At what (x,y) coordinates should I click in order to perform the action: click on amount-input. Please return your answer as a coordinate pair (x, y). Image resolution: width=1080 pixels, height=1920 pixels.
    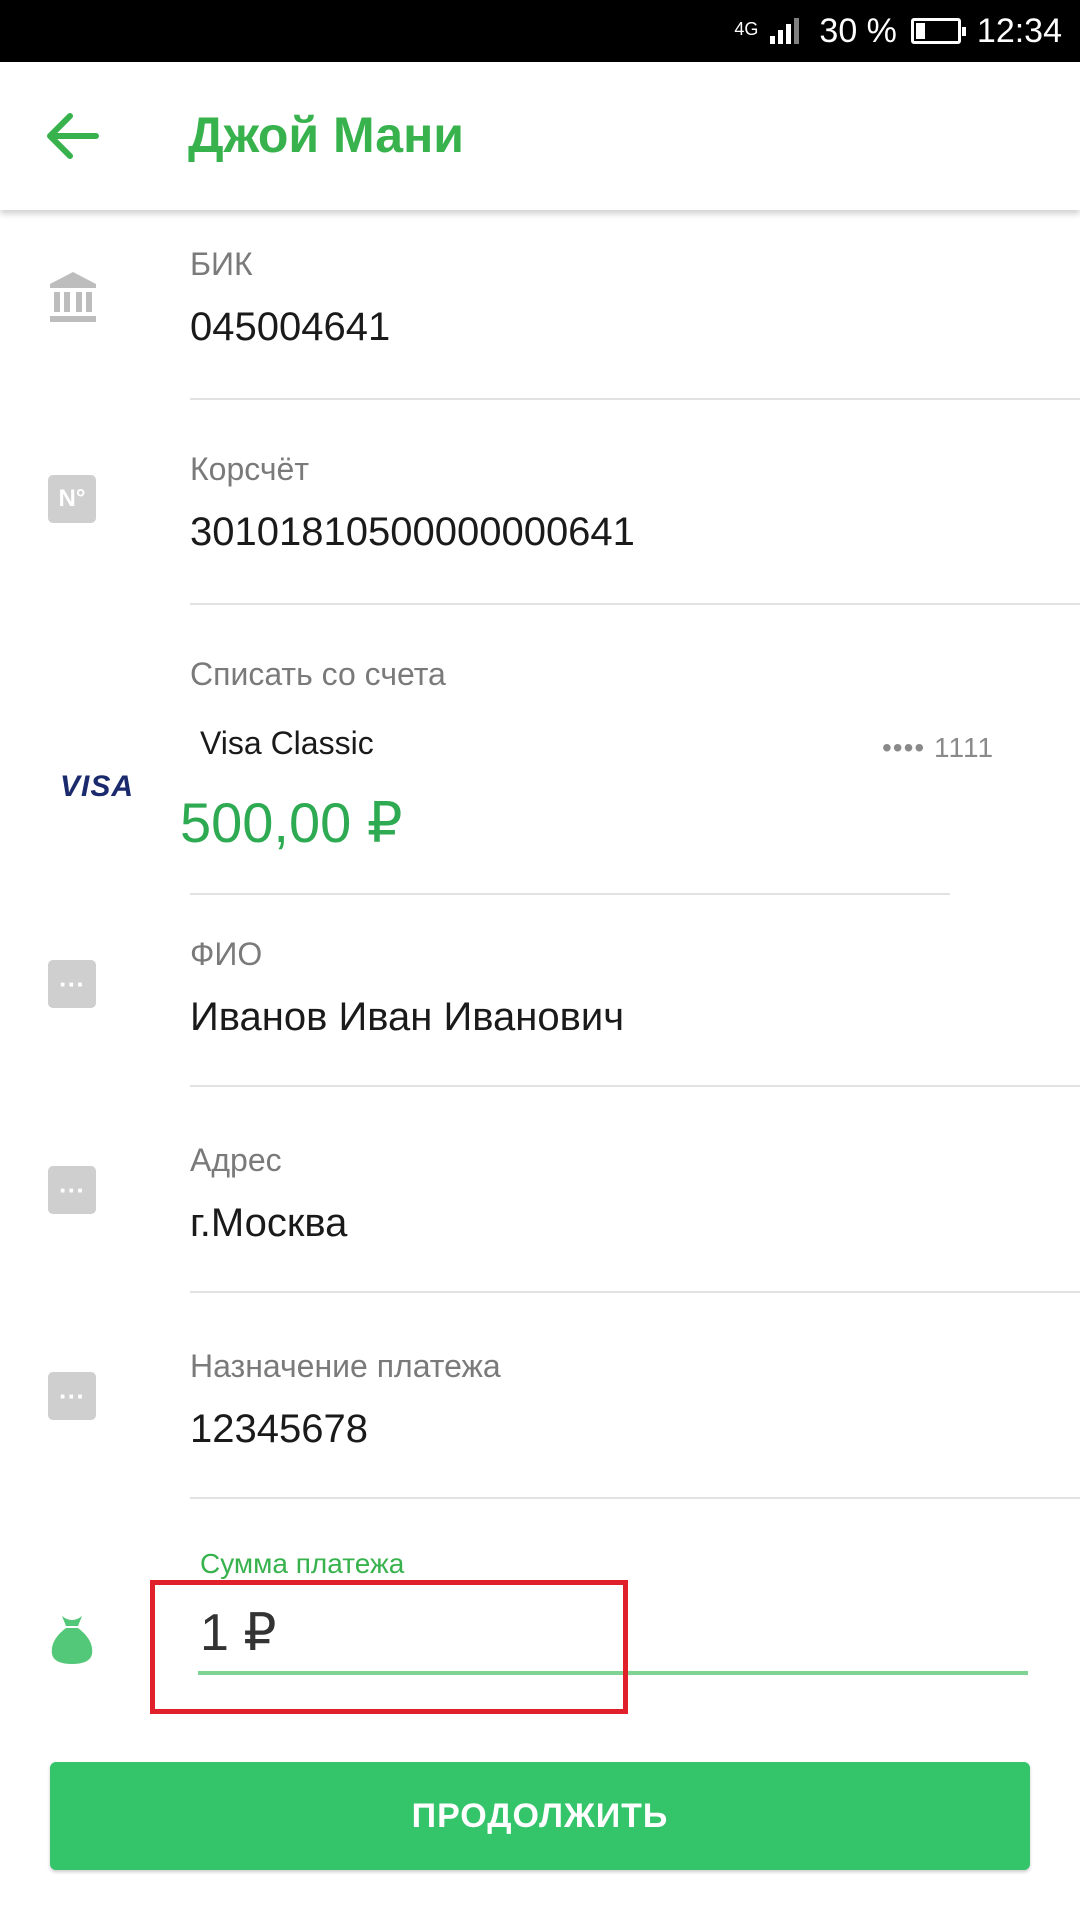
    Looking at the image, I should click on (613, 1635).